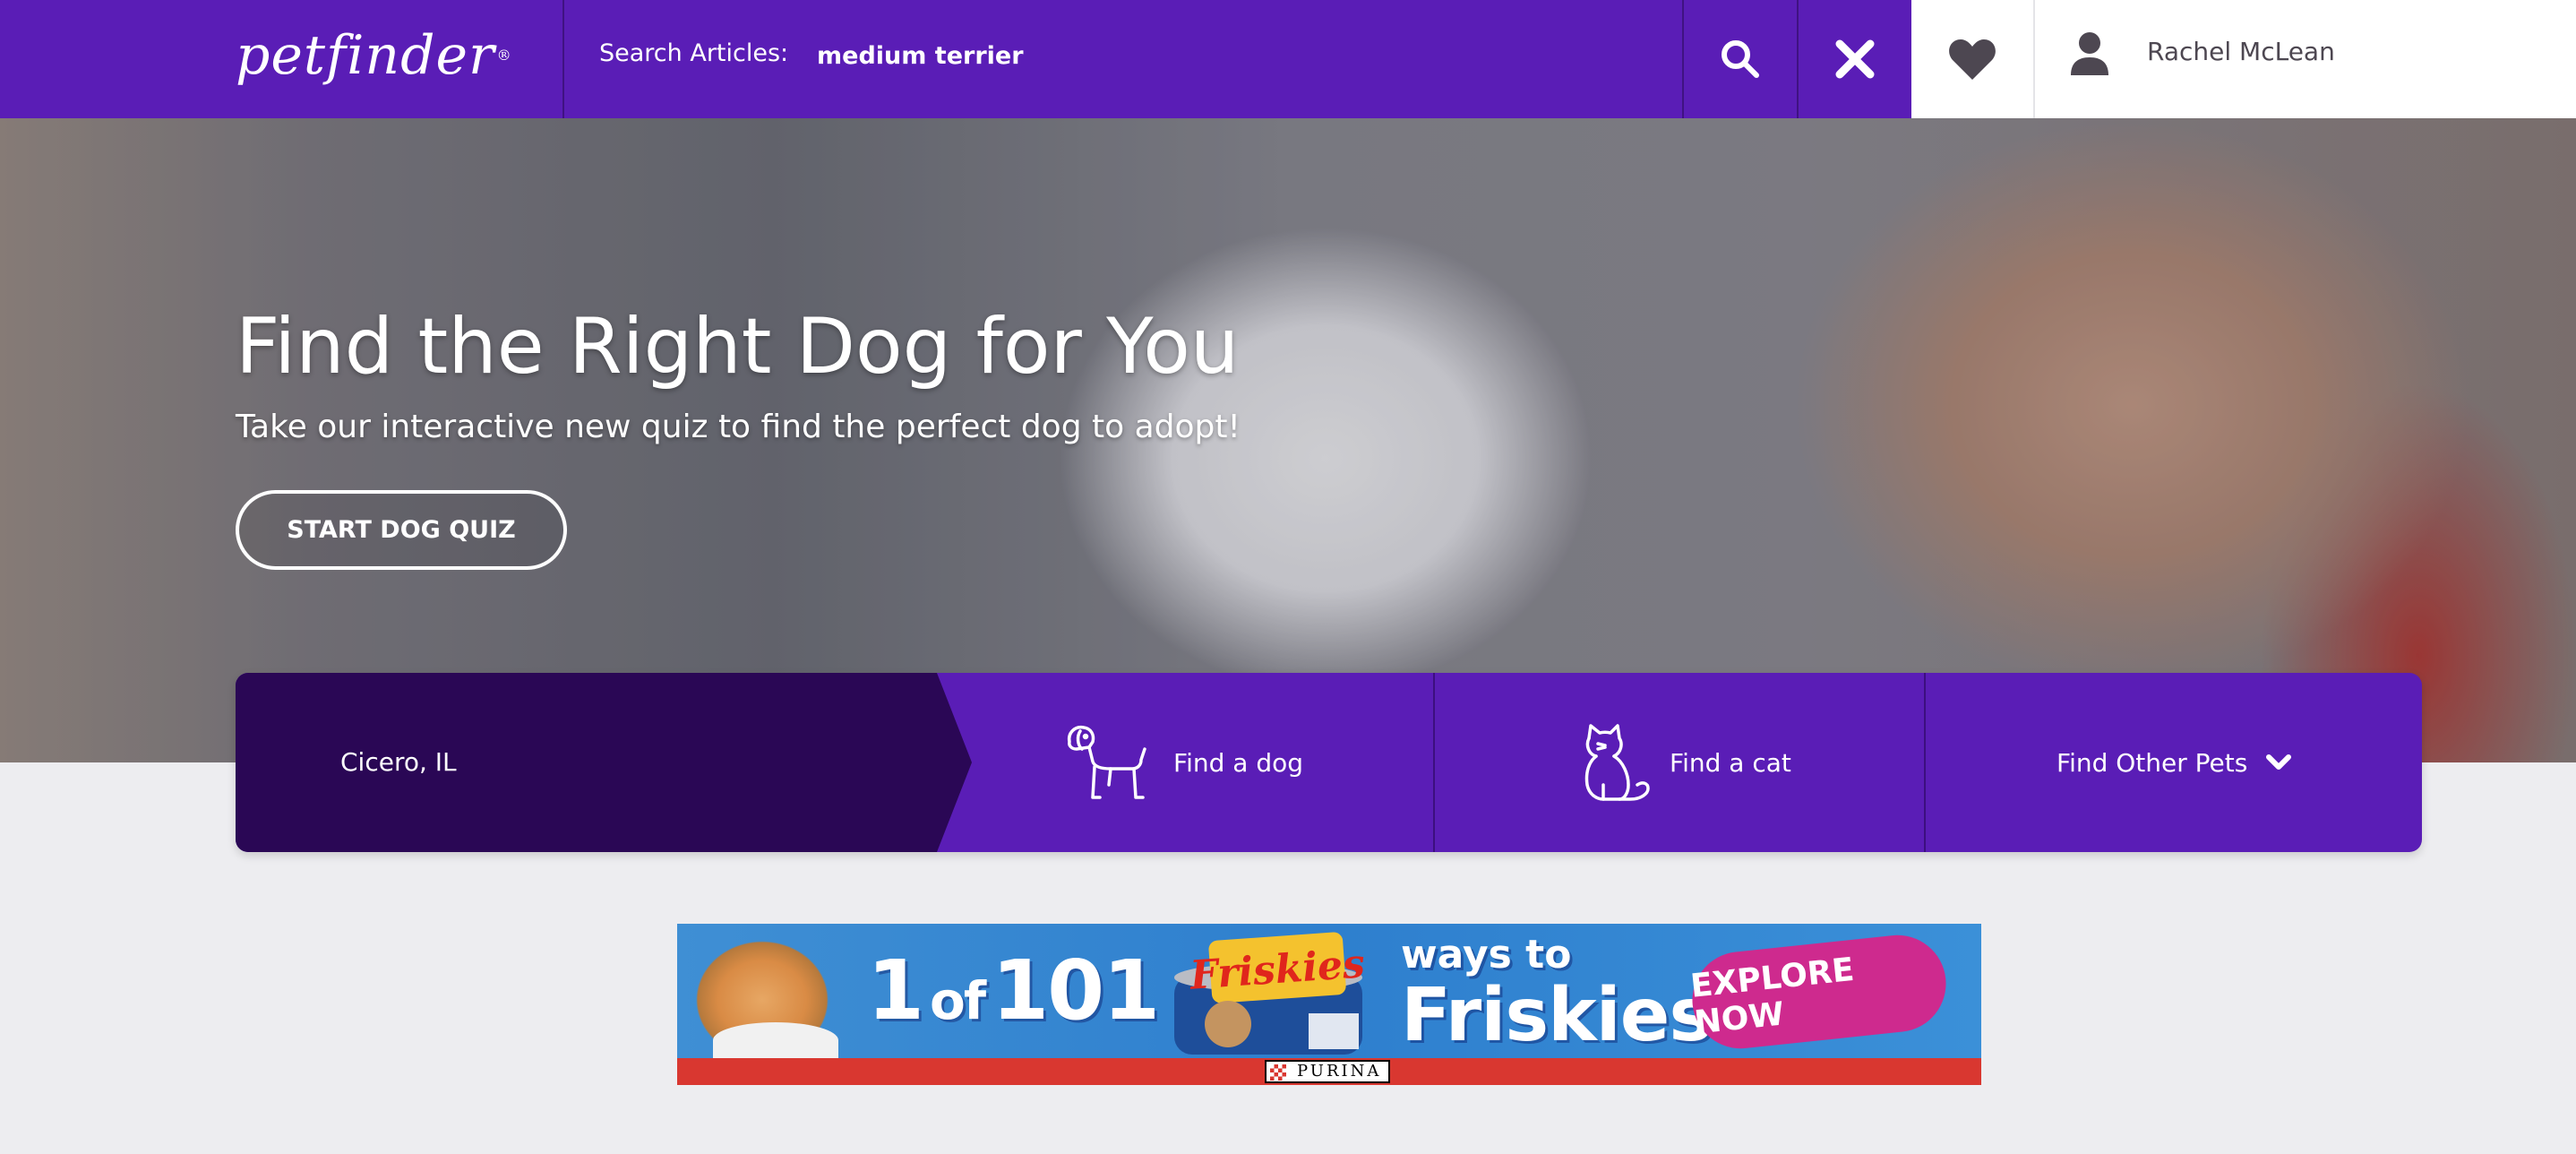 The height and width of the screenshot is (1154, 2576). Describe the element at coordinates (365, 55) in the screenshot. I see `logo-text: petfinder` at that location.